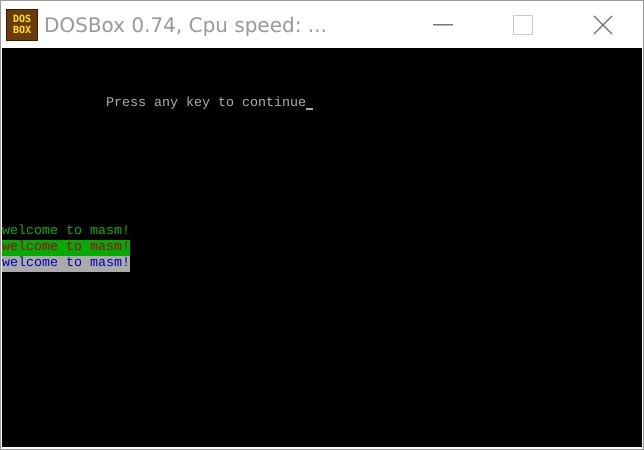 The image size is (644, 450). Describe the element at coordinates (443, 25) in the screenshot. I see `minimize-icon` at that location.